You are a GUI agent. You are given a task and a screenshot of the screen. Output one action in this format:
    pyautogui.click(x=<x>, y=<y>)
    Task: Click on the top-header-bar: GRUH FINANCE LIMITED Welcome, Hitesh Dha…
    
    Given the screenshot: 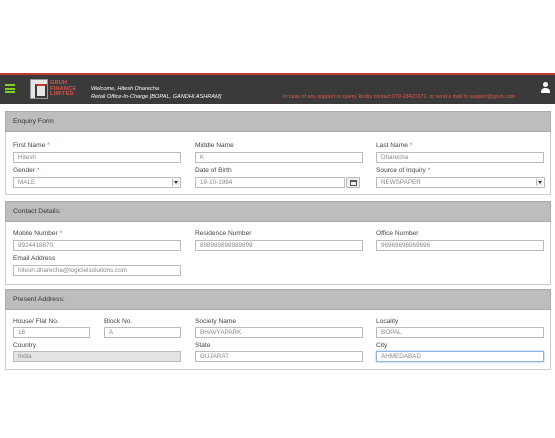 What is the action you would take?
    pyautogui.click(x=277, y=88)
    